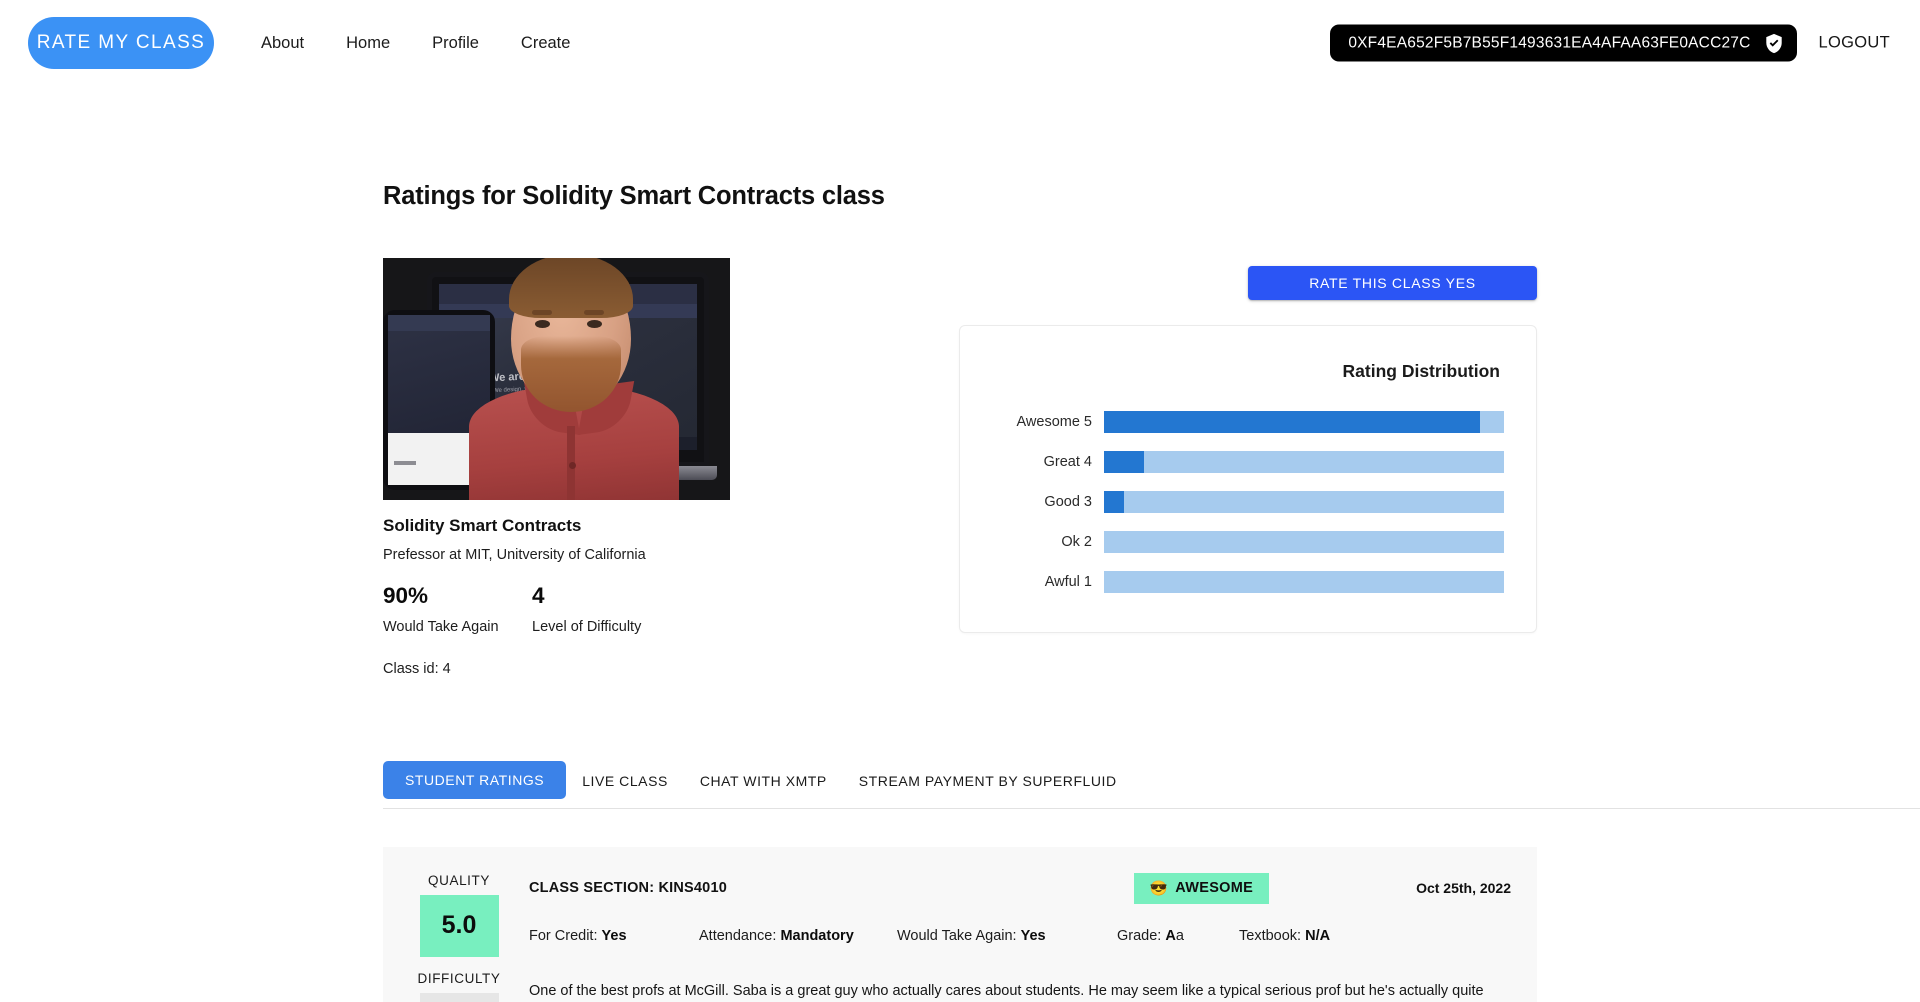  What do you see at coordinates (1170, 935) in the screenshot?
I see `grade-value: A` at bounding box center [1170, 935].